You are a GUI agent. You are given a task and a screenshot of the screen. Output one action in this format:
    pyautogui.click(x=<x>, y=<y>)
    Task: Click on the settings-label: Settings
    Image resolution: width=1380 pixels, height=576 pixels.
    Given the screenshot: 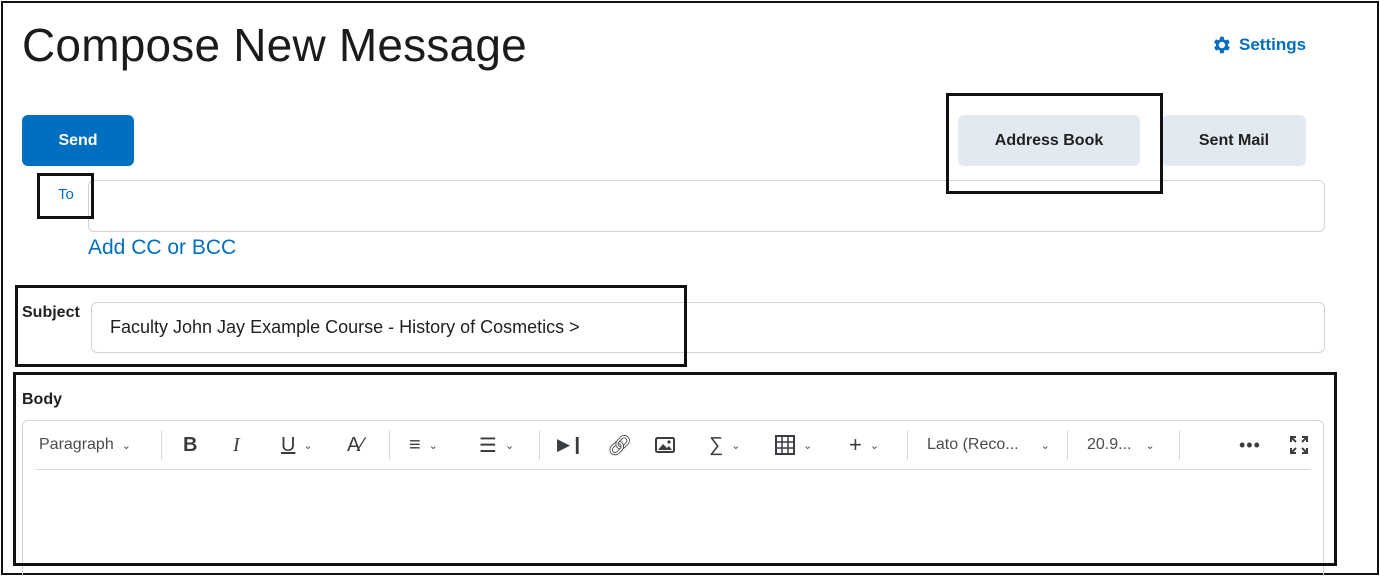 What is the action you would take?
    pyautogui.click(x=1272, y=45)
    